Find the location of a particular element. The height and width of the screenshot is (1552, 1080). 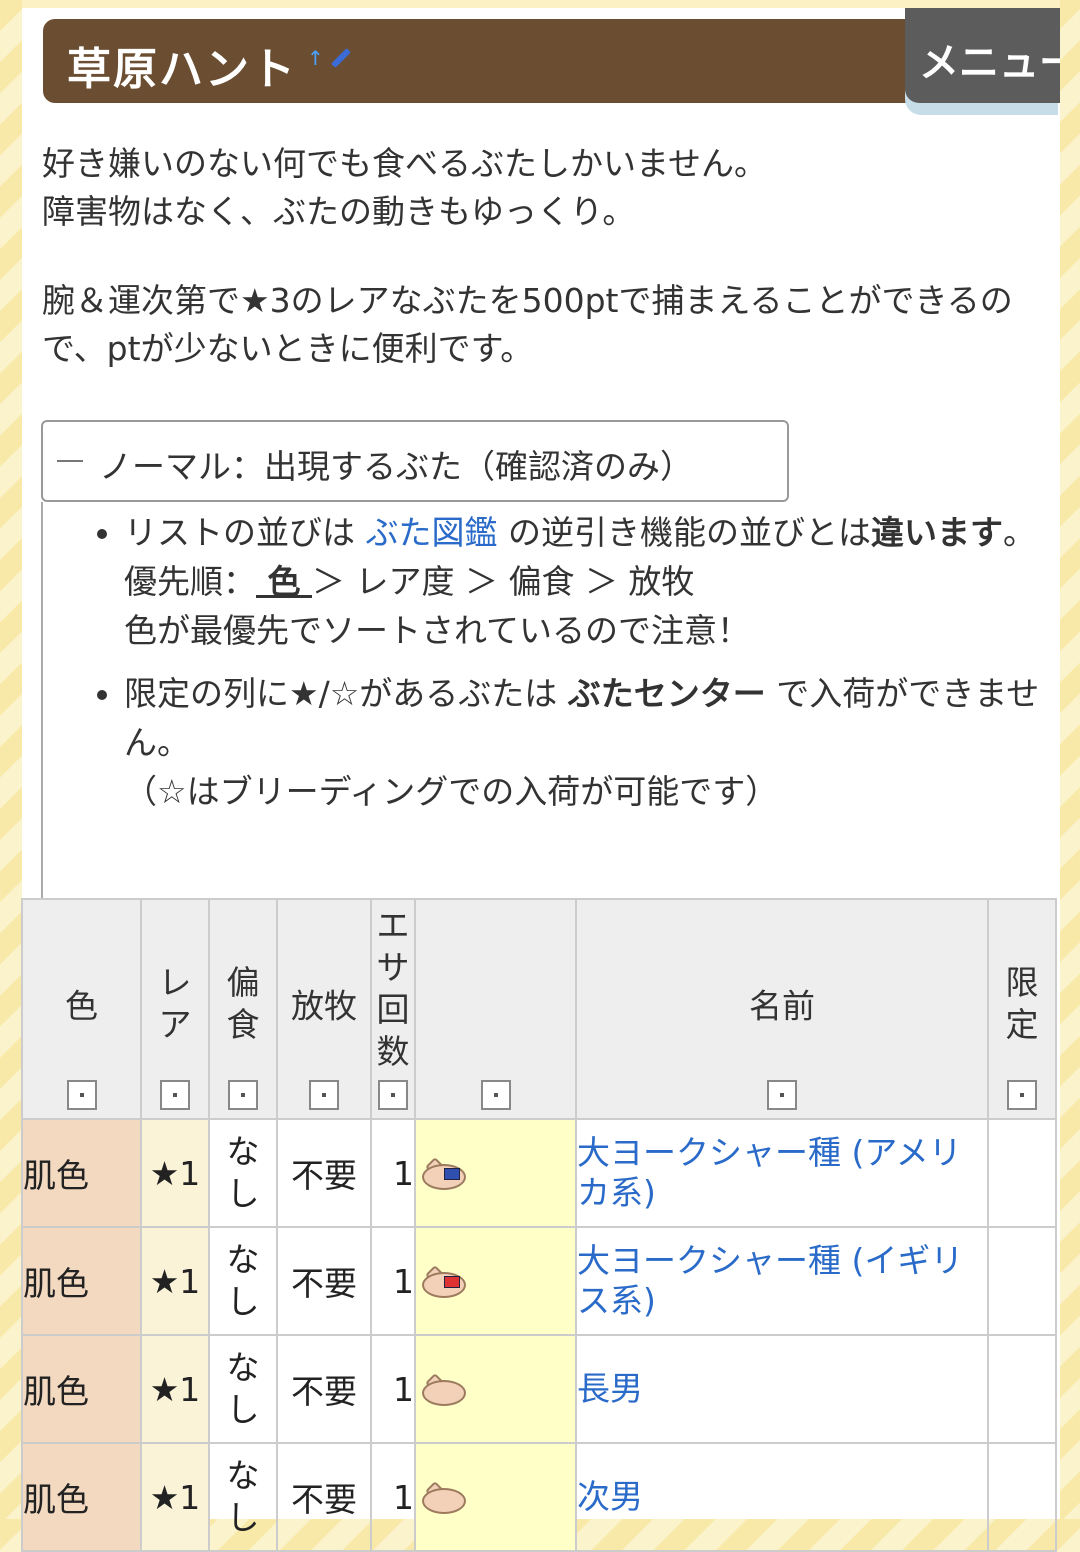

col-feed: 偏 食 is located at coordinates (243, 1009).